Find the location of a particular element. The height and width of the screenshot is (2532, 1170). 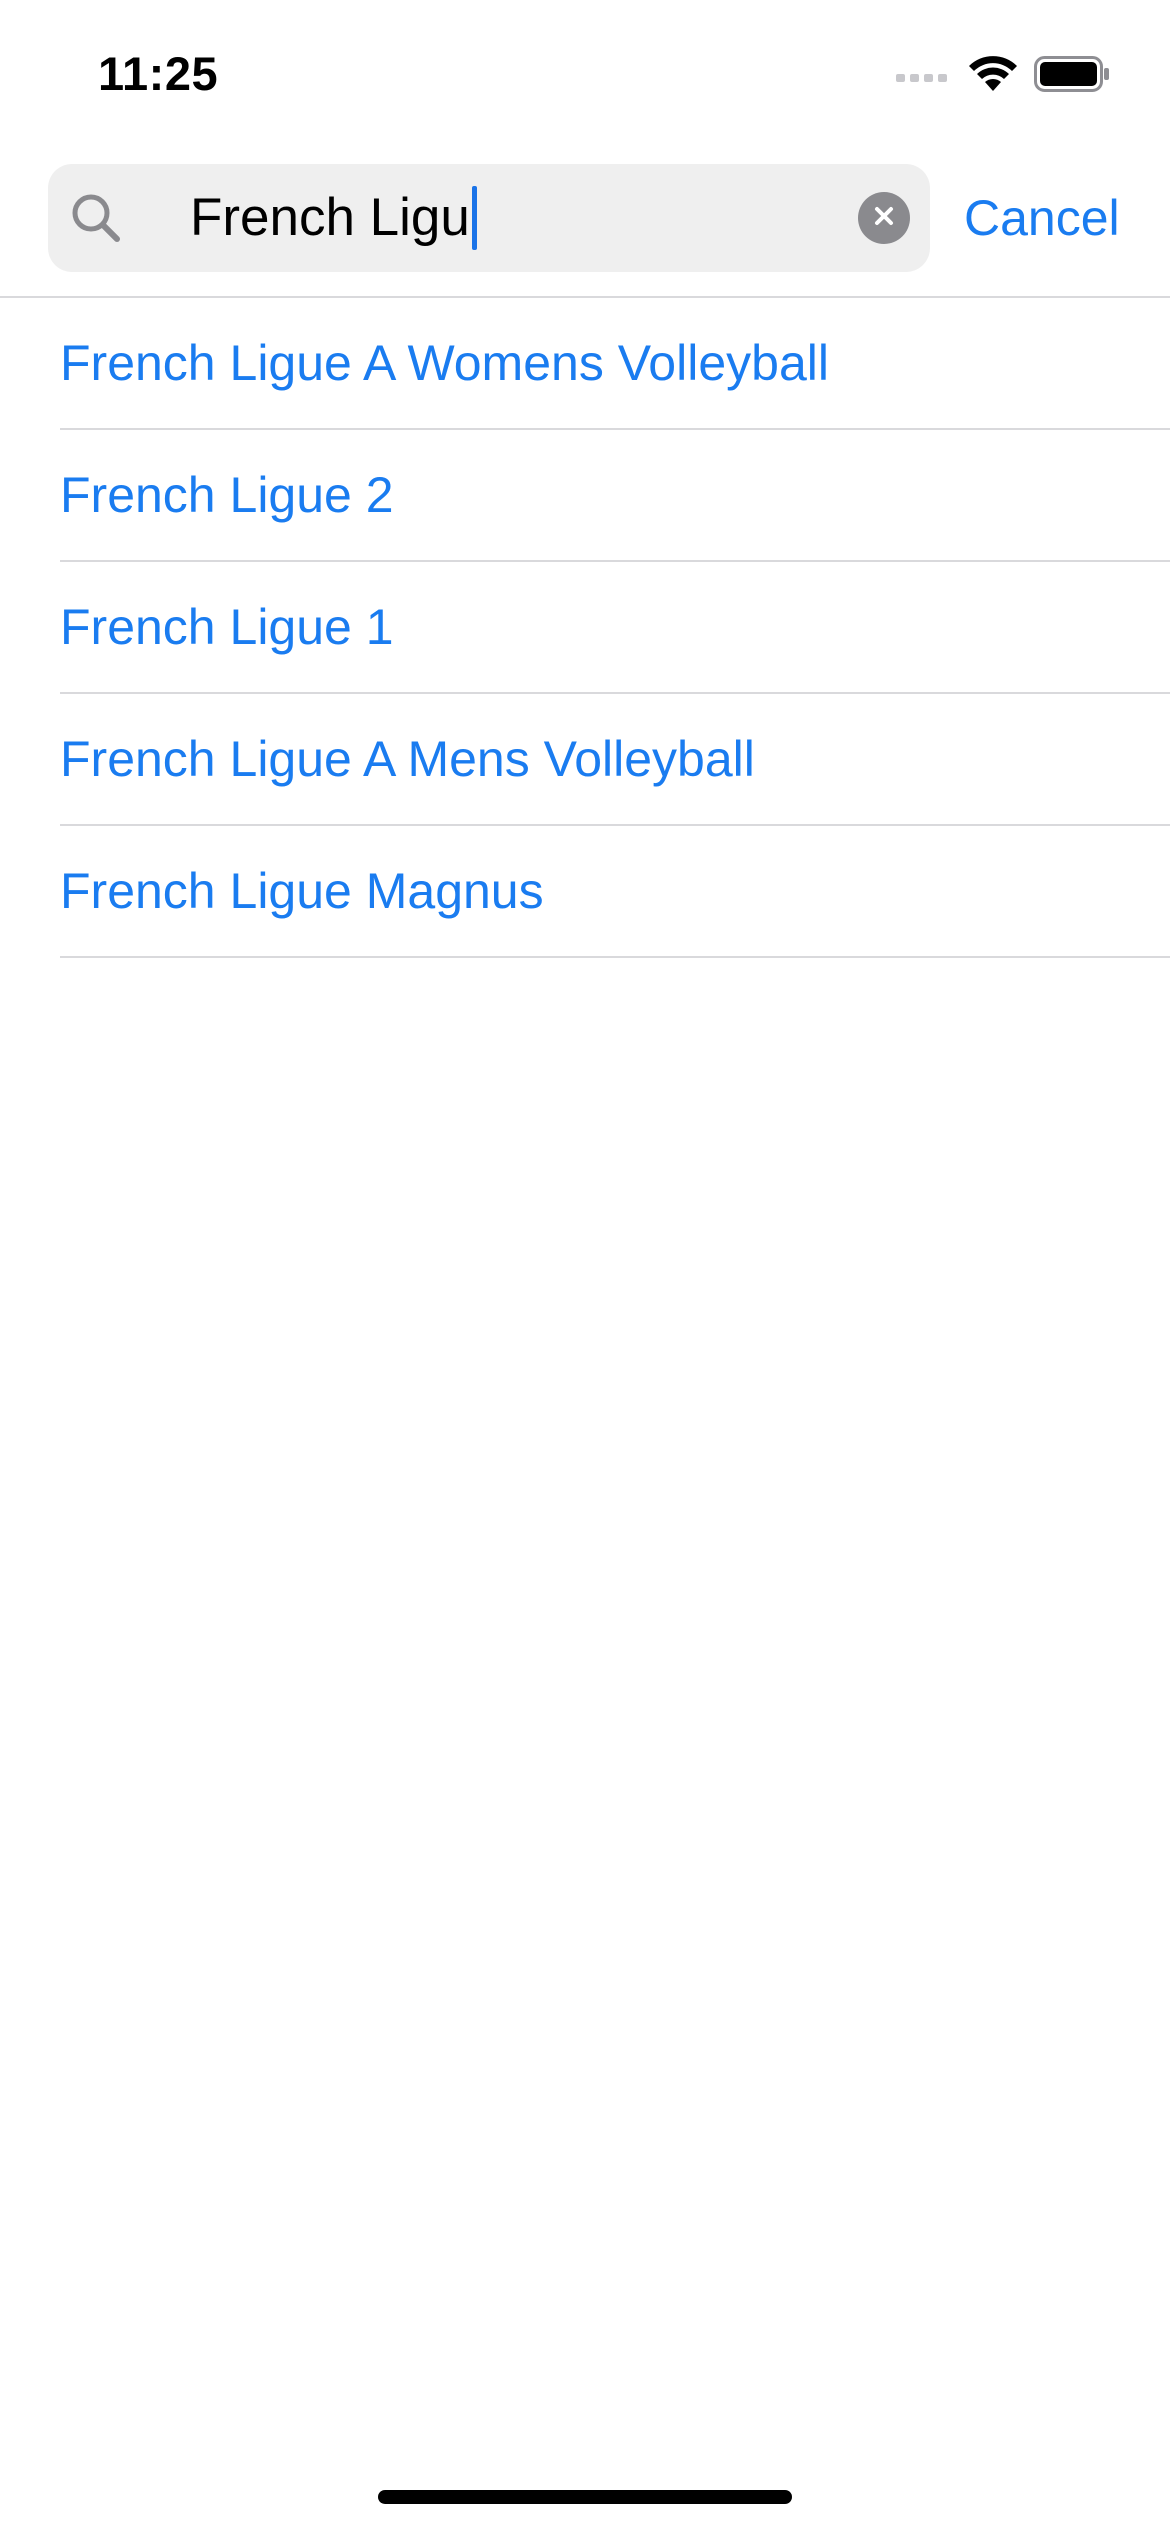

search-field: French Ligu is located at coordinates (489, 218).